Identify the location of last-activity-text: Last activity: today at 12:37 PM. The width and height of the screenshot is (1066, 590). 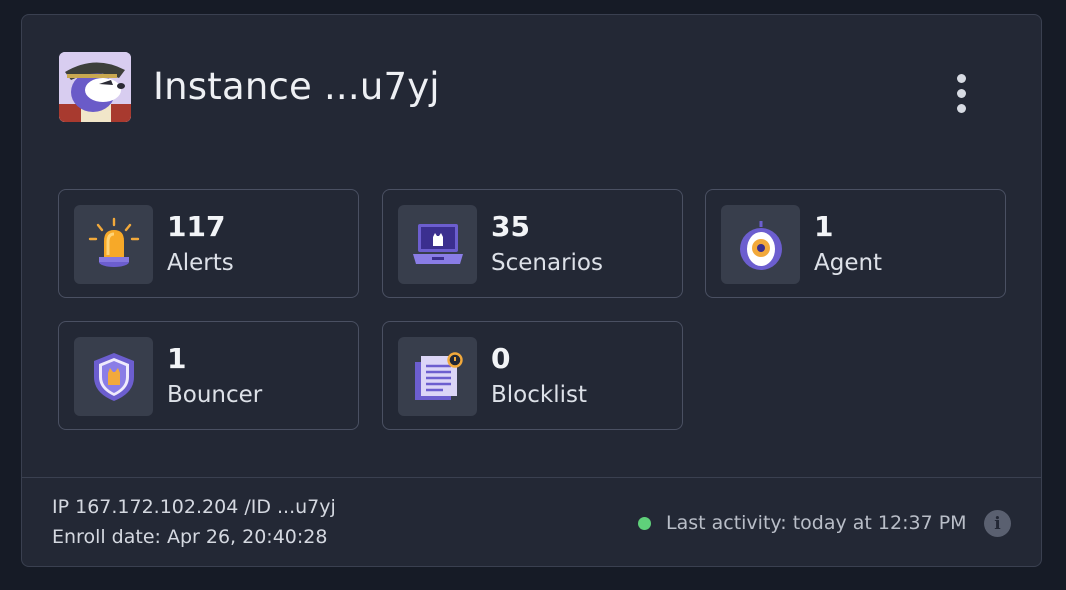
(816, 523).